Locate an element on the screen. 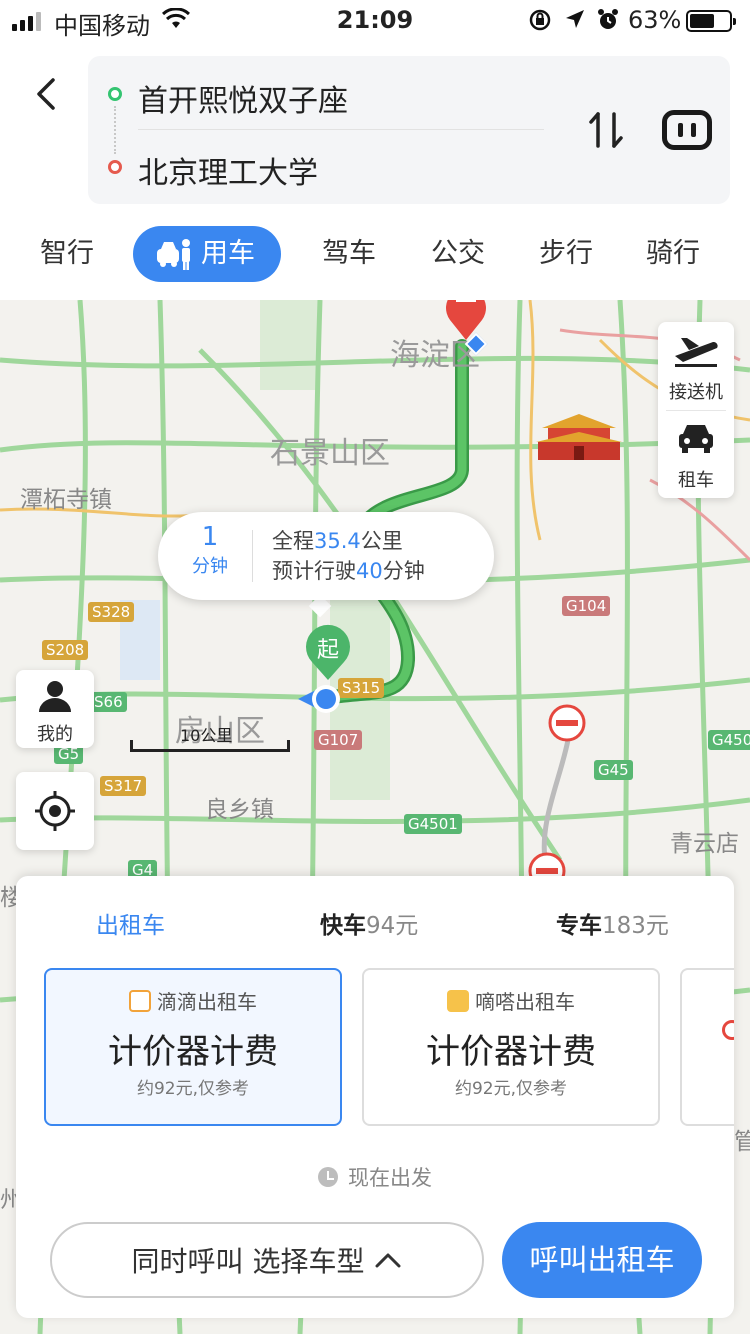 This screenshot has height=1334, width=750. highway-label: G4501 is located at coordinates (433, 824).